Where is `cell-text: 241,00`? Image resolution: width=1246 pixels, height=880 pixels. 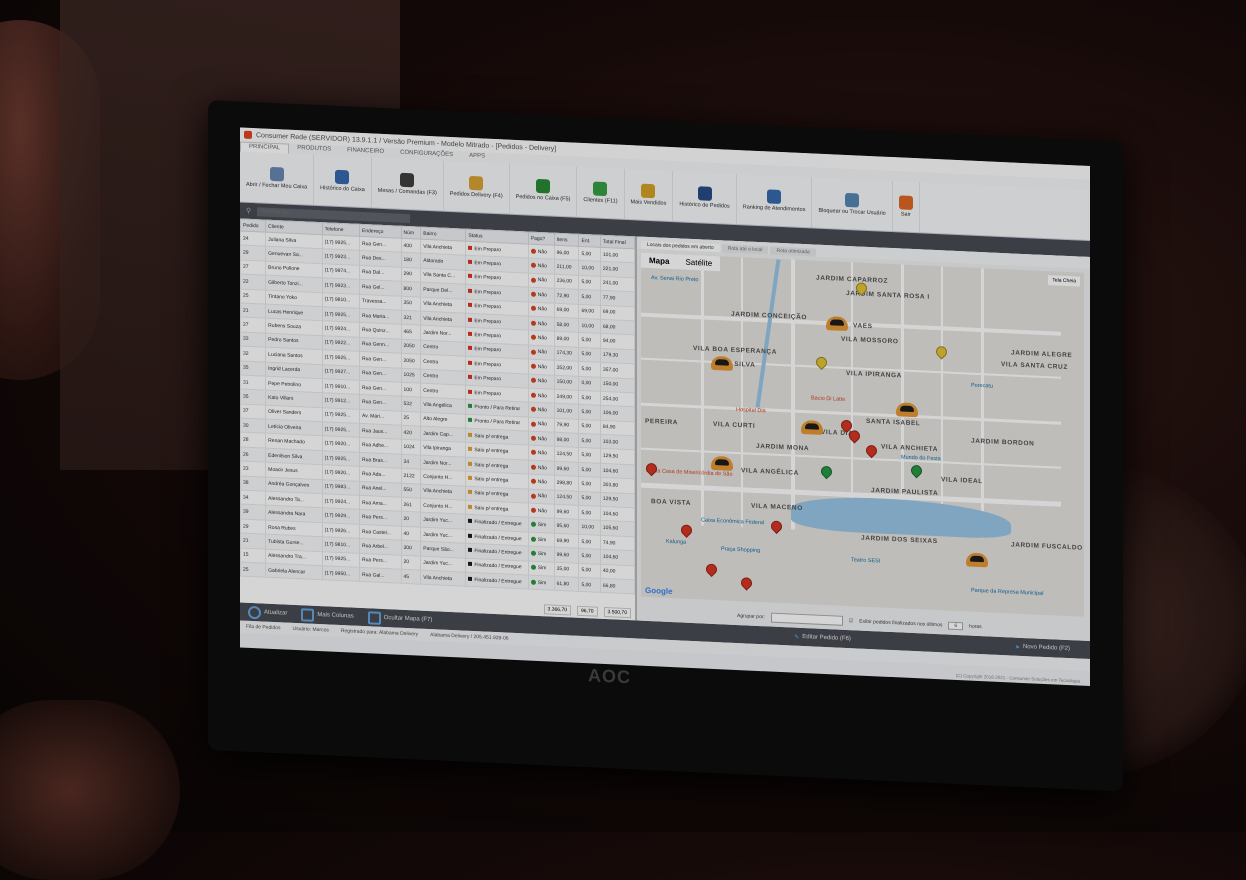
cell-text: 241,00 is located at coordinates (610, 284).